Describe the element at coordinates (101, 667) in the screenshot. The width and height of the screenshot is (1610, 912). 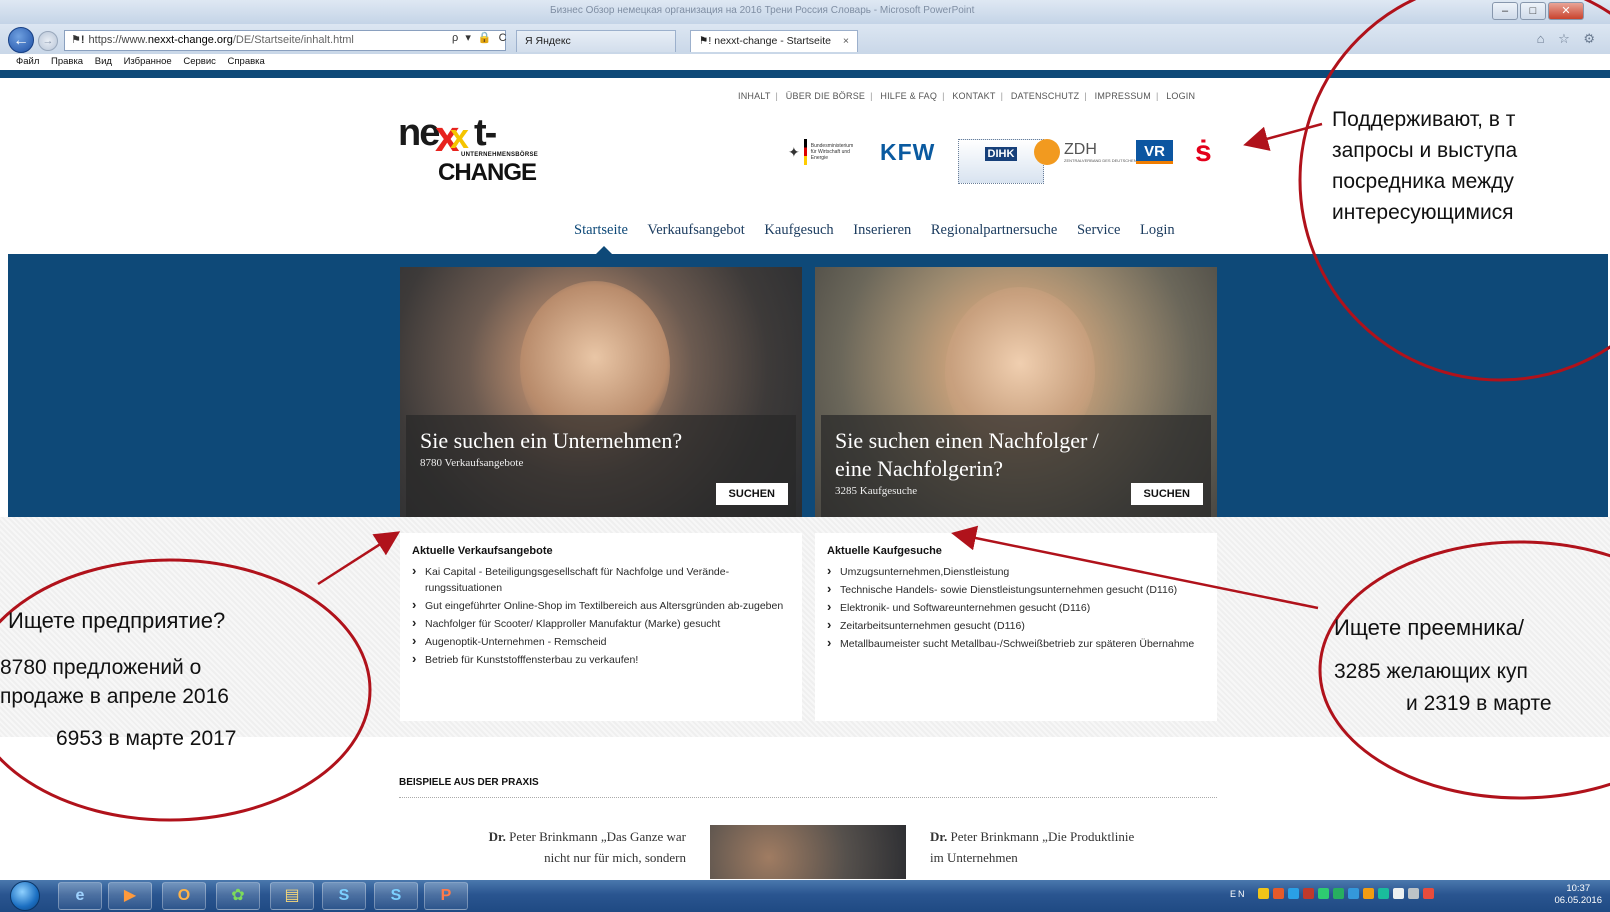
I see `annotation-text-left-line1: 8780 предложений о` at that location.